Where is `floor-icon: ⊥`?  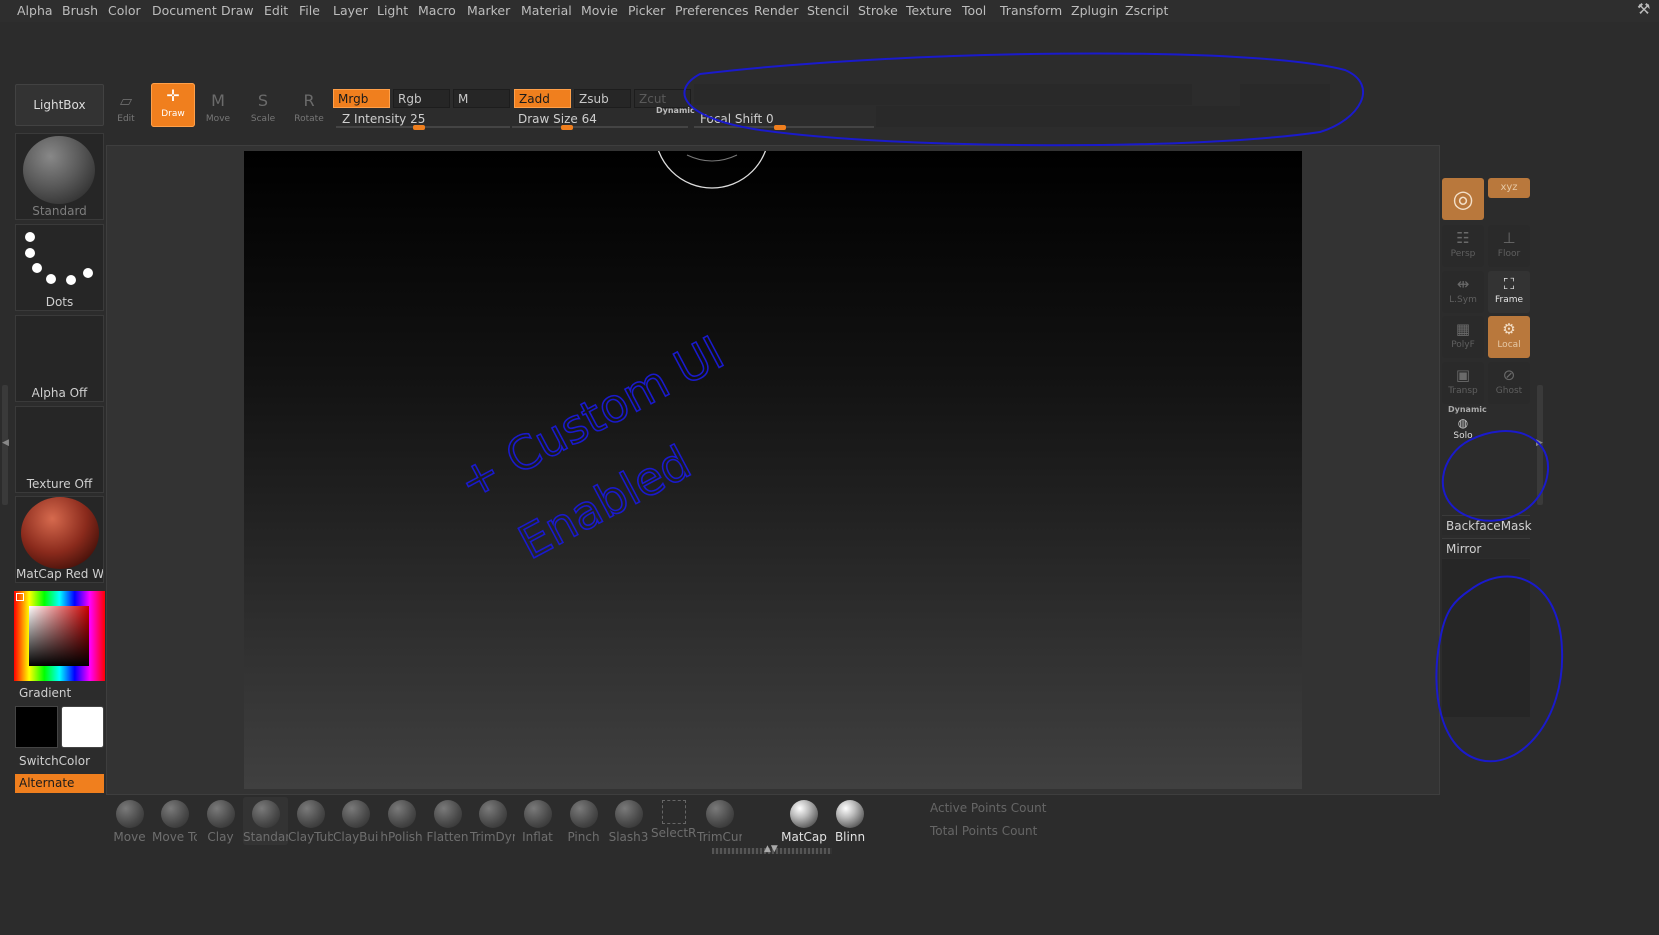 floor-icon: ⊥ is located at coordinates (1509, 238).